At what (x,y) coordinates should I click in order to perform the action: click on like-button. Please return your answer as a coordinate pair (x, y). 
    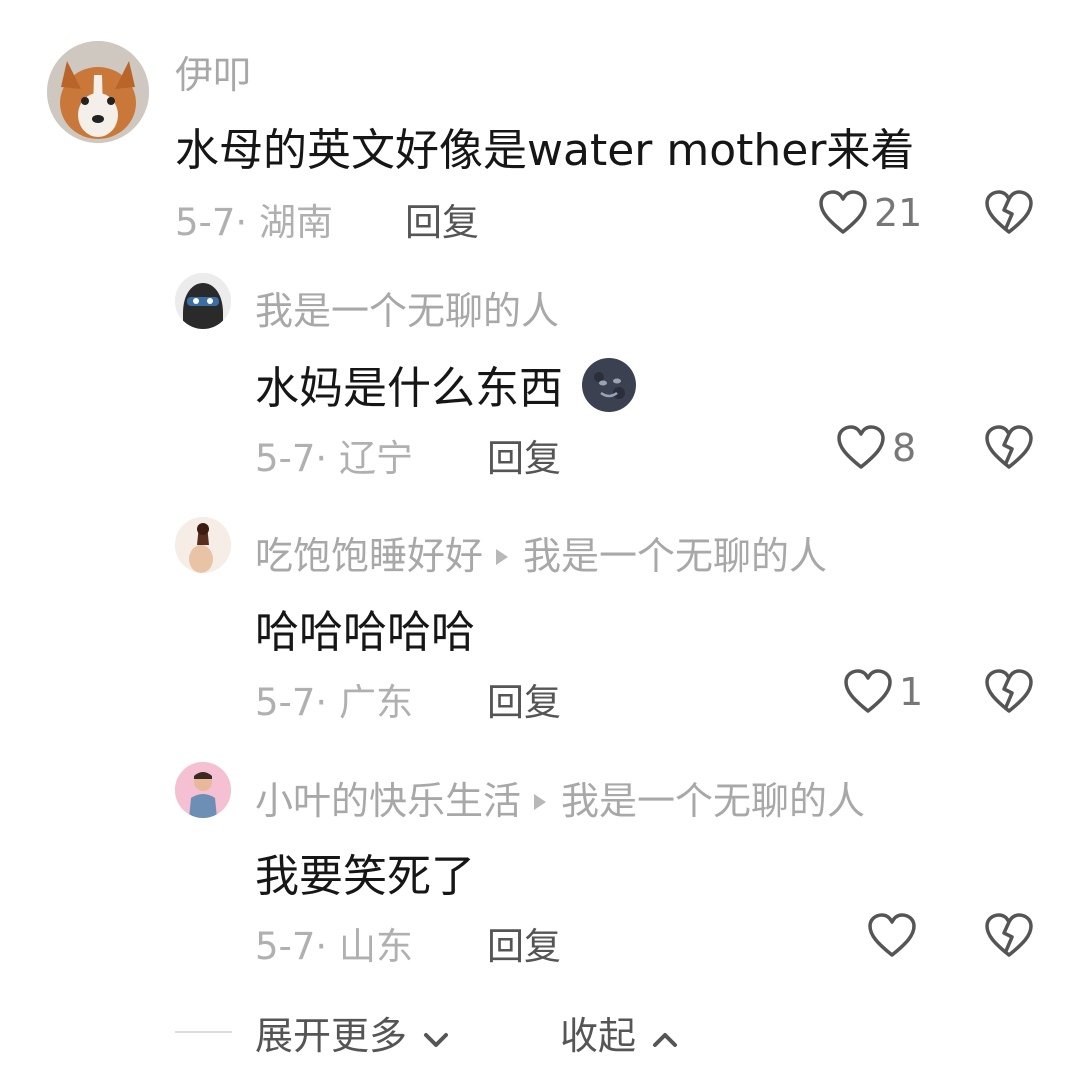
    Looking at the image, I should click on (892, 936).